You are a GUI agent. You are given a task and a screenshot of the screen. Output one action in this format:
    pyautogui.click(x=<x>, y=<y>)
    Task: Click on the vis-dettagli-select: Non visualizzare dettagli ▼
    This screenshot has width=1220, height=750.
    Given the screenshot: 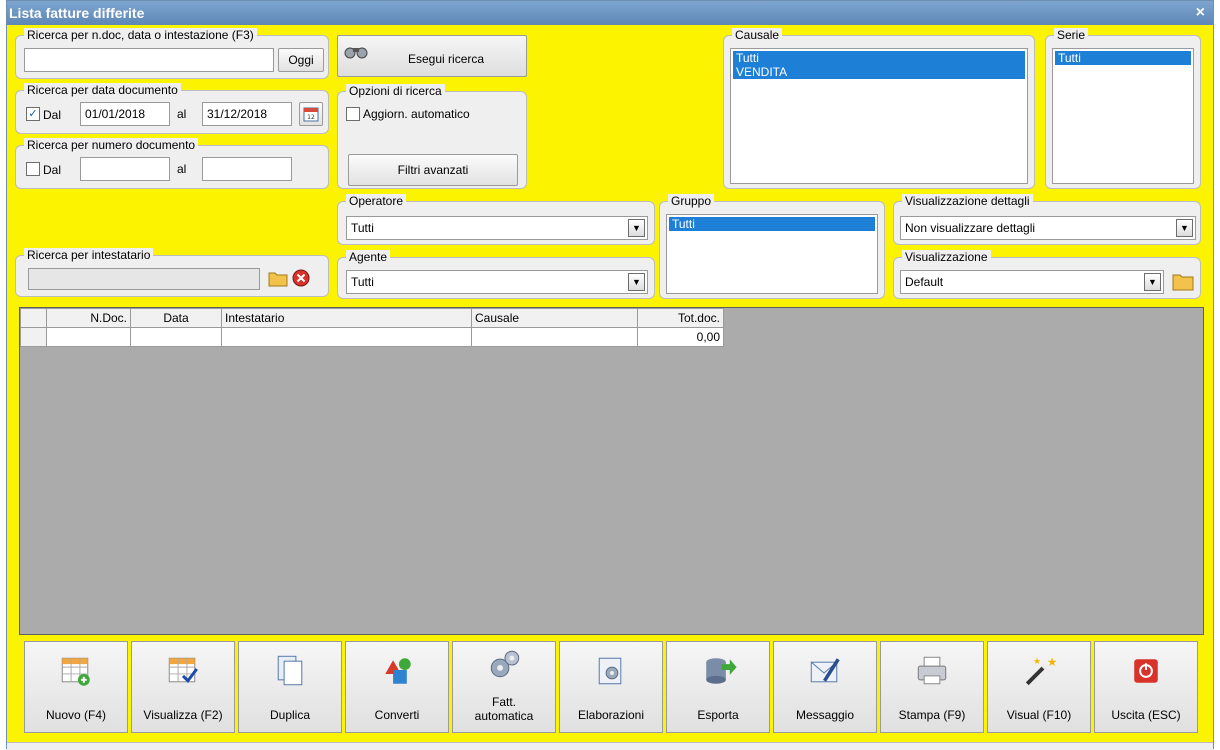 What is the action you would take?
    pyautogui.click(x=1048, y=228)
    